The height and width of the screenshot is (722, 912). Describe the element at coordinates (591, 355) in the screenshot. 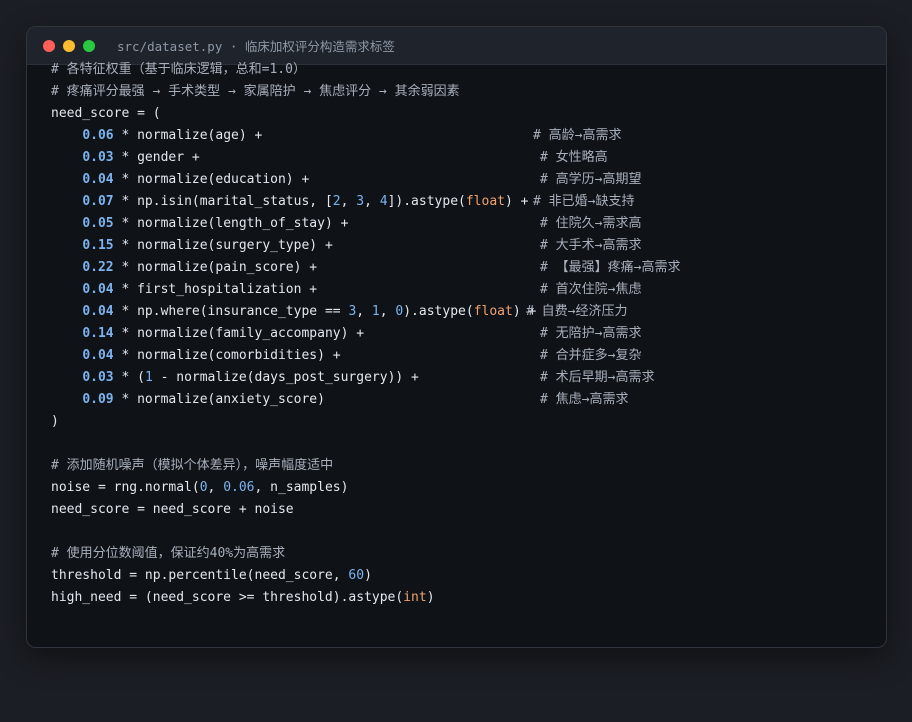

I see `term-comment: # 合并症多→复杂` at that location.